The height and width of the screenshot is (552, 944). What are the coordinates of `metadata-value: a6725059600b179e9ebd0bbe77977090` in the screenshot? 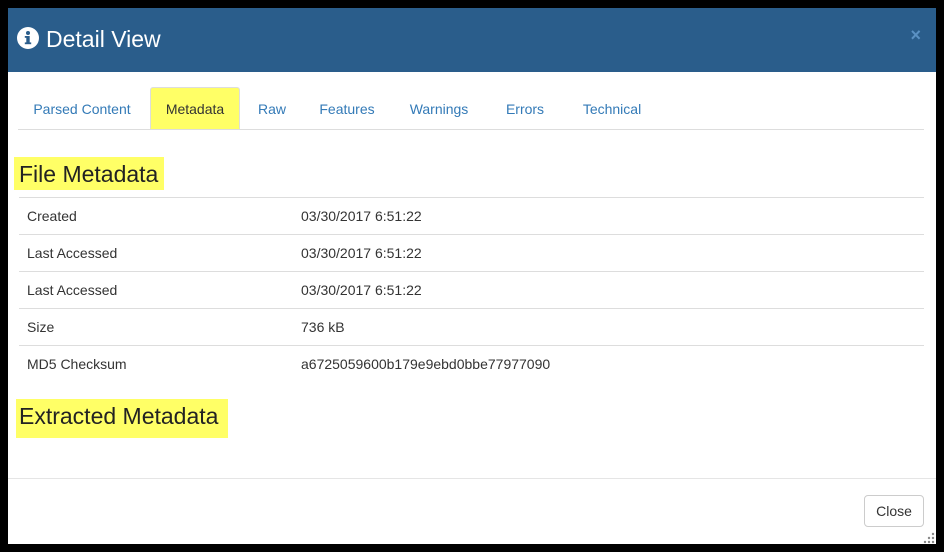 It's located at (426, 364).